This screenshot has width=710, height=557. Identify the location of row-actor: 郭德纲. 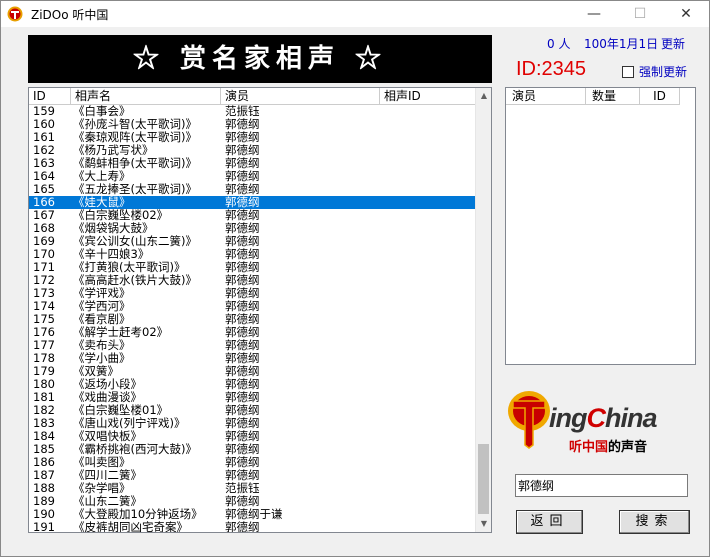
(242, 526).